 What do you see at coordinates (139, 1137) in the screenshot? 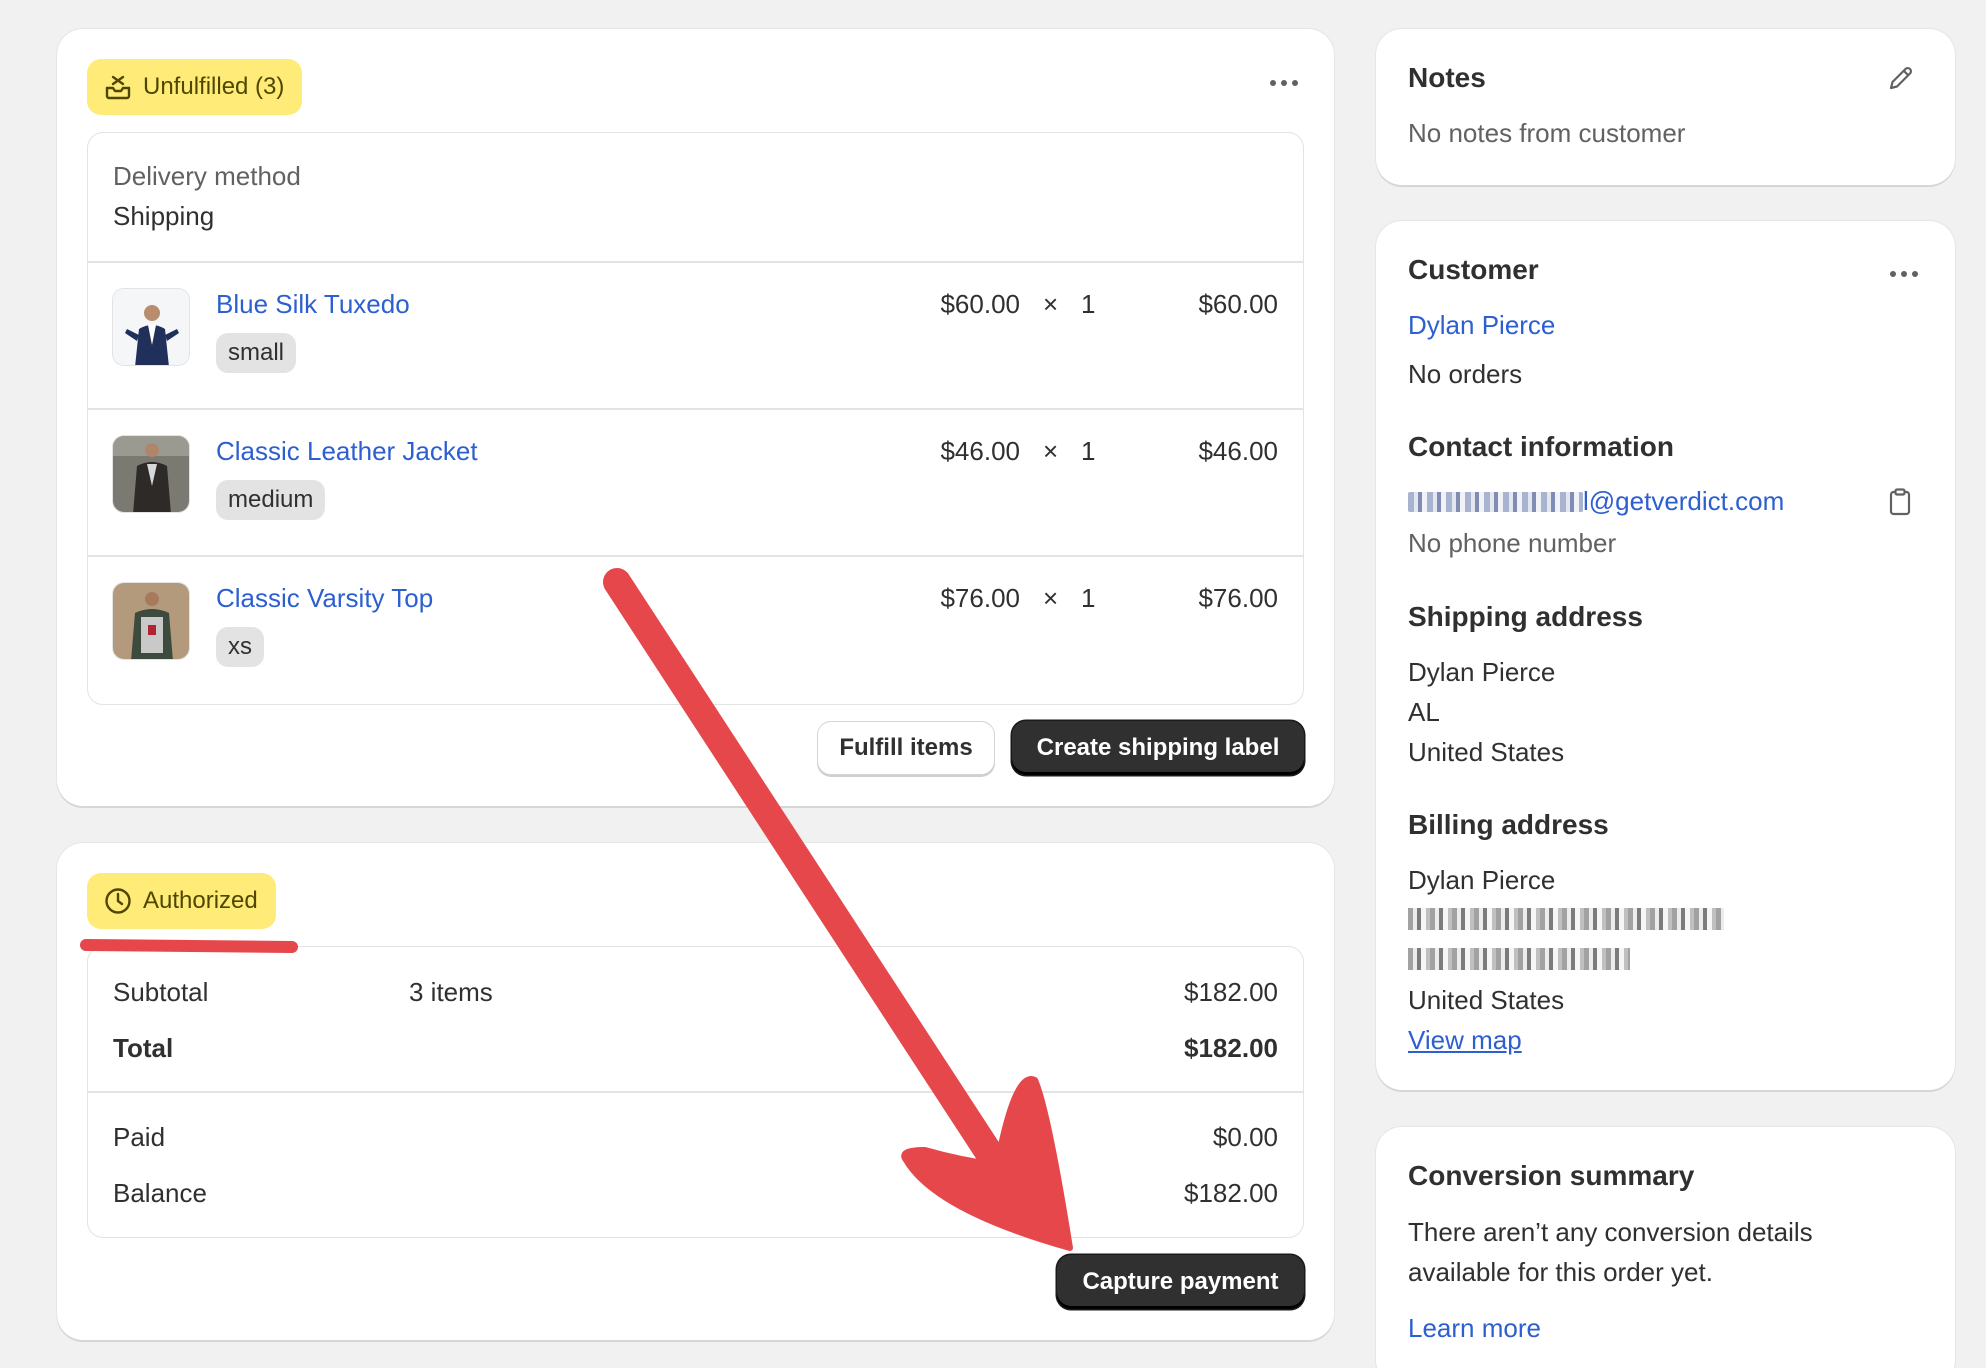
I see `paid-label: Paid` at bounding box center [139, 1137].